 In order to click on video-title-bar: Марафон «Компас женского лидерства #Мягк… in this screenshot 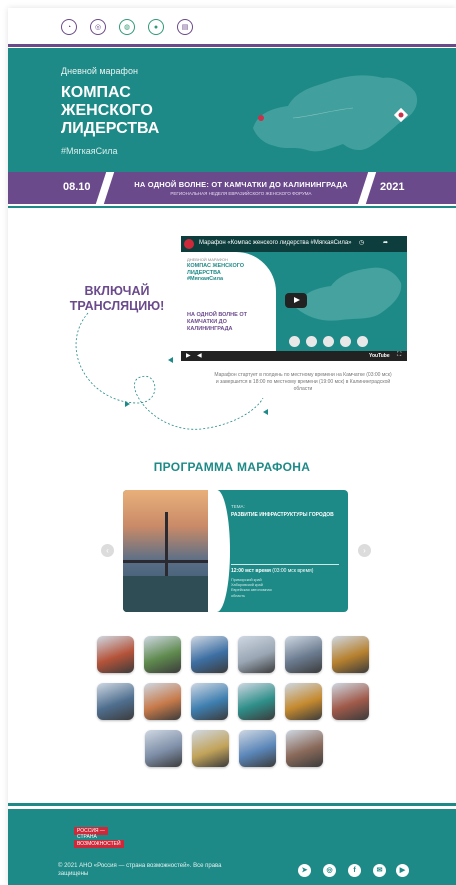, I will do `click(294, 244)`.